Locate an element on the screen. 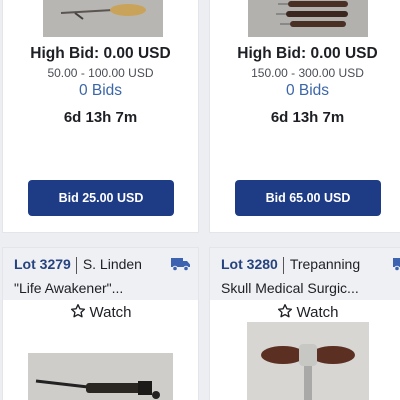  bid-button: Bid 25.00 USD is located at coordinates (101, 198).